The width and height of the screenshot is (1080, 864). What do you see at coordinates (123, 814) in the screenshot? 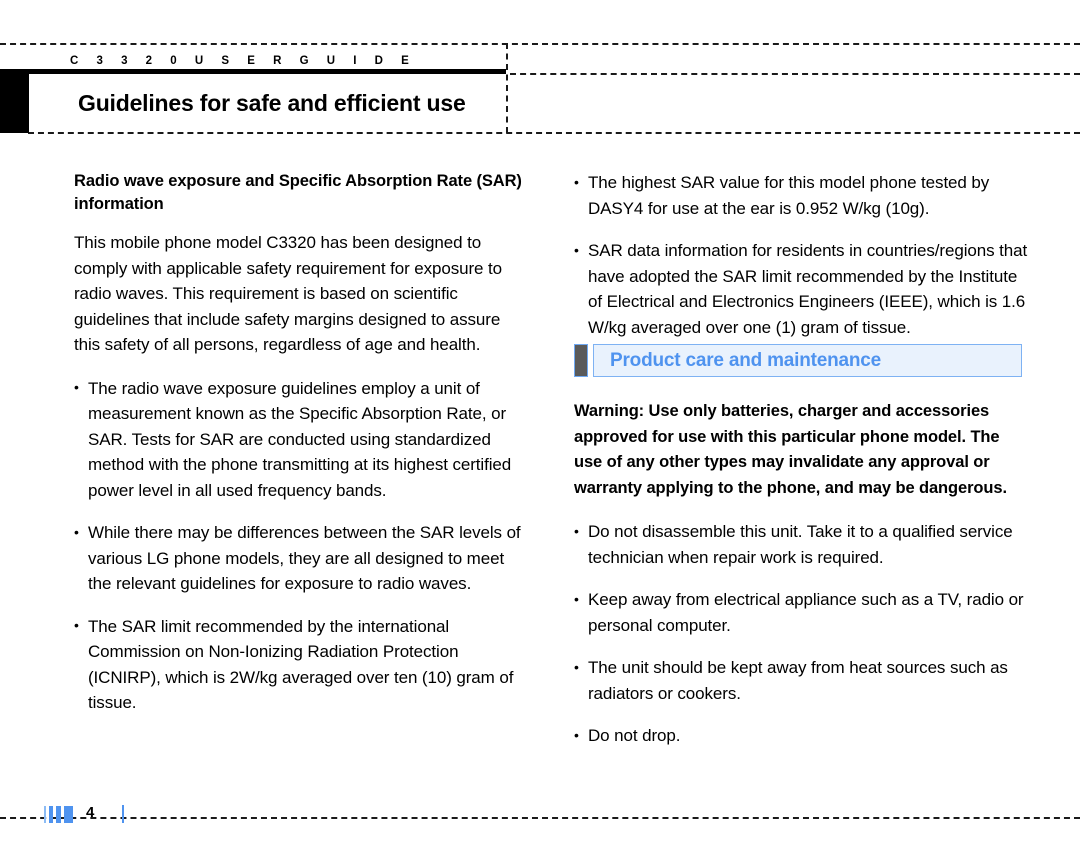
I see `footer-blue-tick` at bounding box center [123, 814].